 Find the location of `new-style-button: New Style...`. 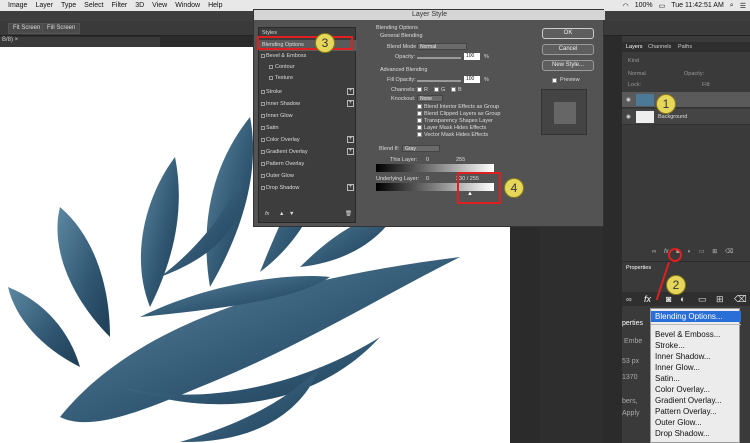

new-style-button: New Style... is located at coordinates (568, 65).